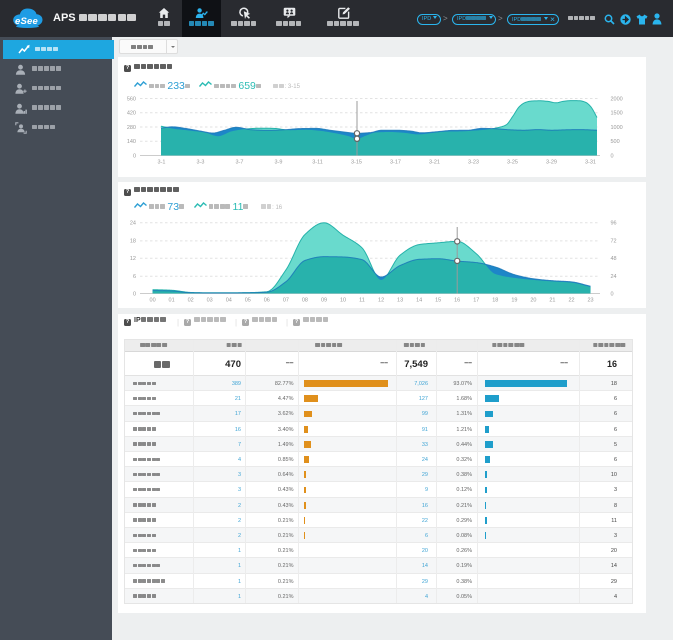  Describe the element at coordinates (201, 163) in the screenshot. I see `svg-text: 3-3` at that location.